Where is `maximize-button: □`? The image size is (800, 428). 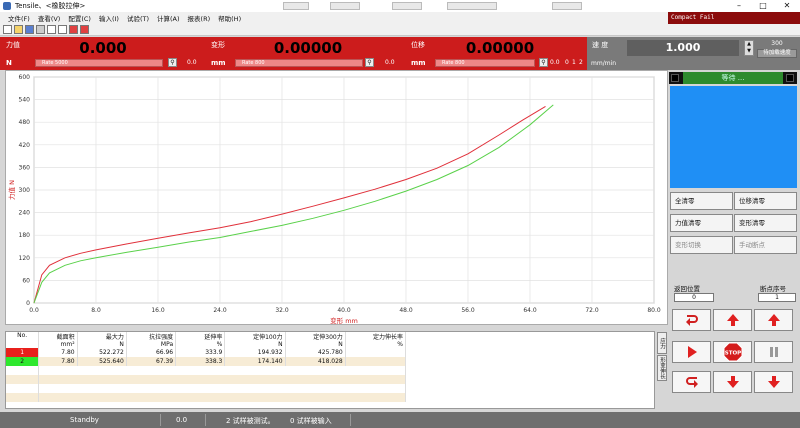
maximize-button: □ is located at coordinates (763, 6).